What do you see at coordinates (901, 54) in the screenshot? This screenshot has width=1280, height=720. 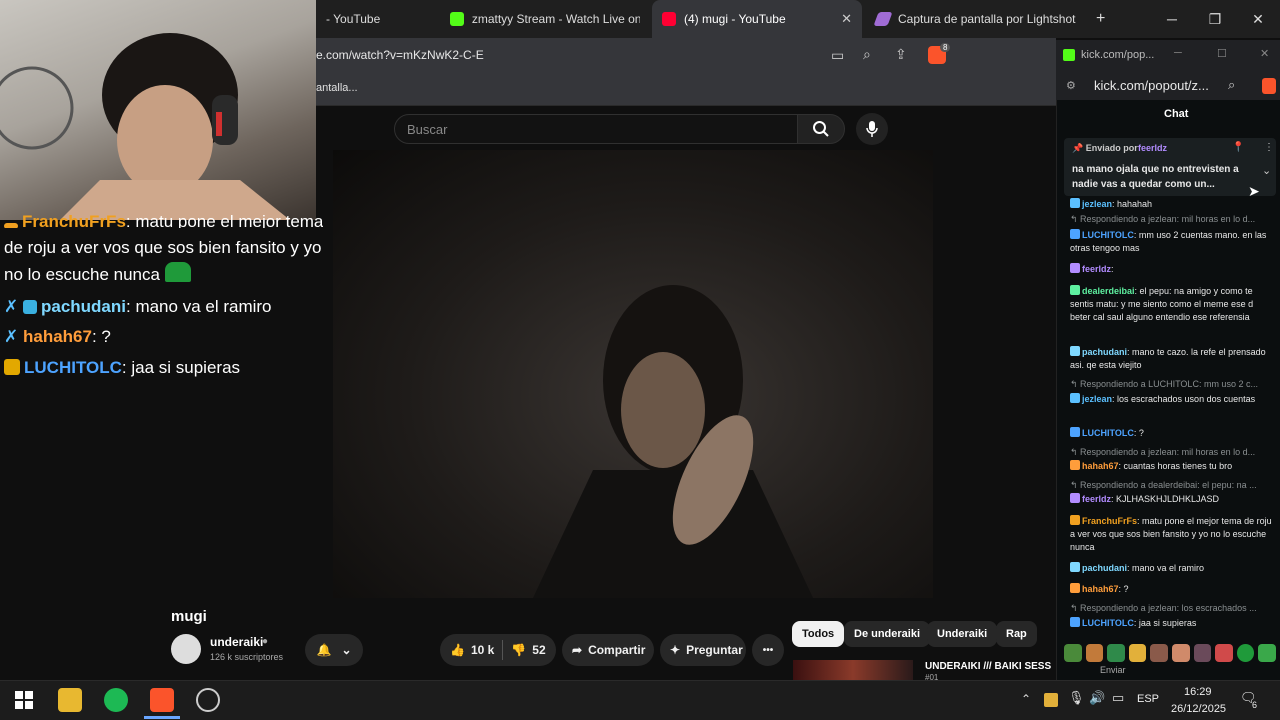 I see `share-icon: ⇪` at bounding box center [901, 54].